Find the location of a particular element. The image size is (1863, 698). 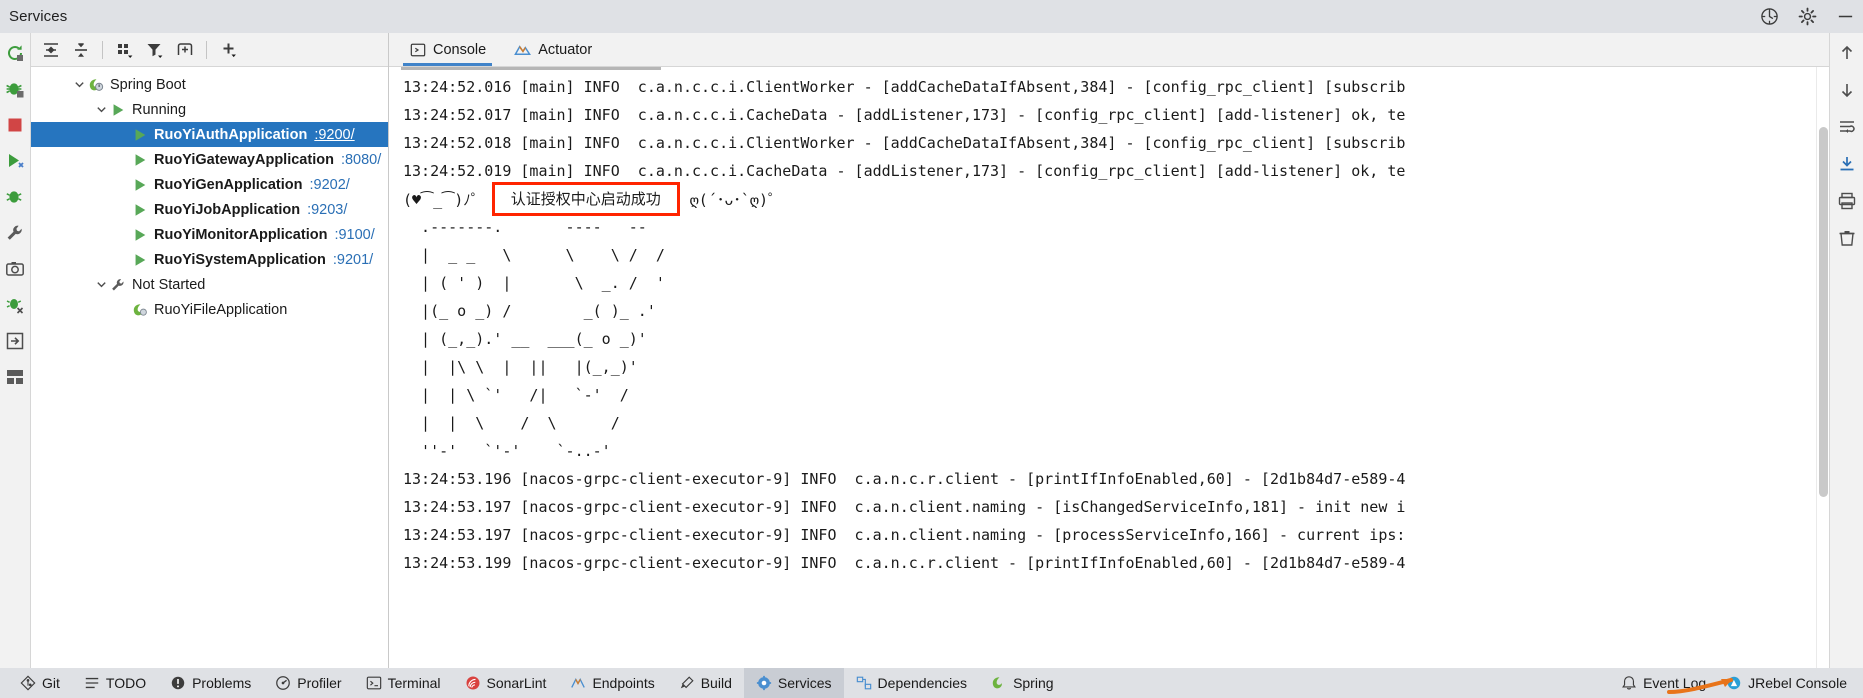

tree-item-RuoYiGatewayApplication: RuoYiGatewayApplication :8080/ is located at coordinates (209, 159).